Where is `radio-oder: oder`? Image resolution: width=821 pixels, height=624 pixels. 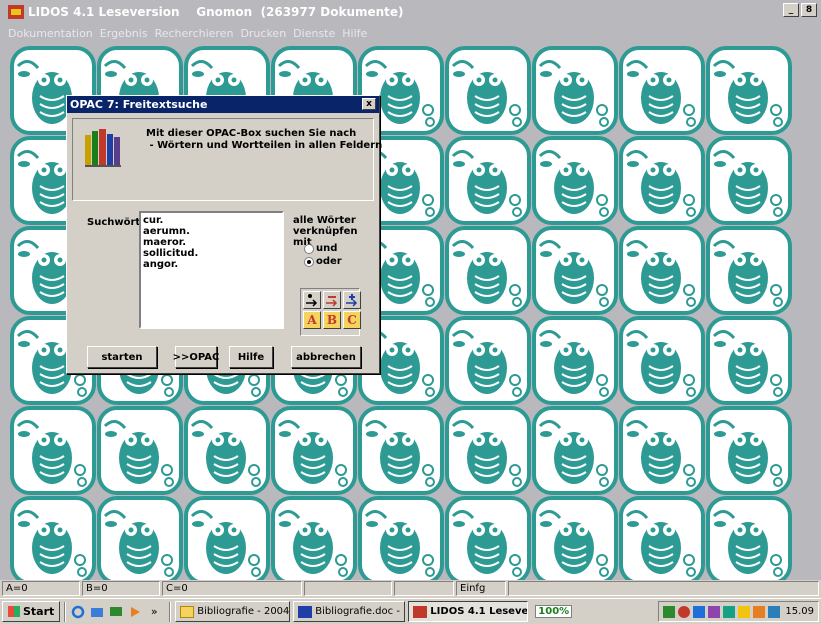 radio-oder: oder is located at coordinates (323, 261).